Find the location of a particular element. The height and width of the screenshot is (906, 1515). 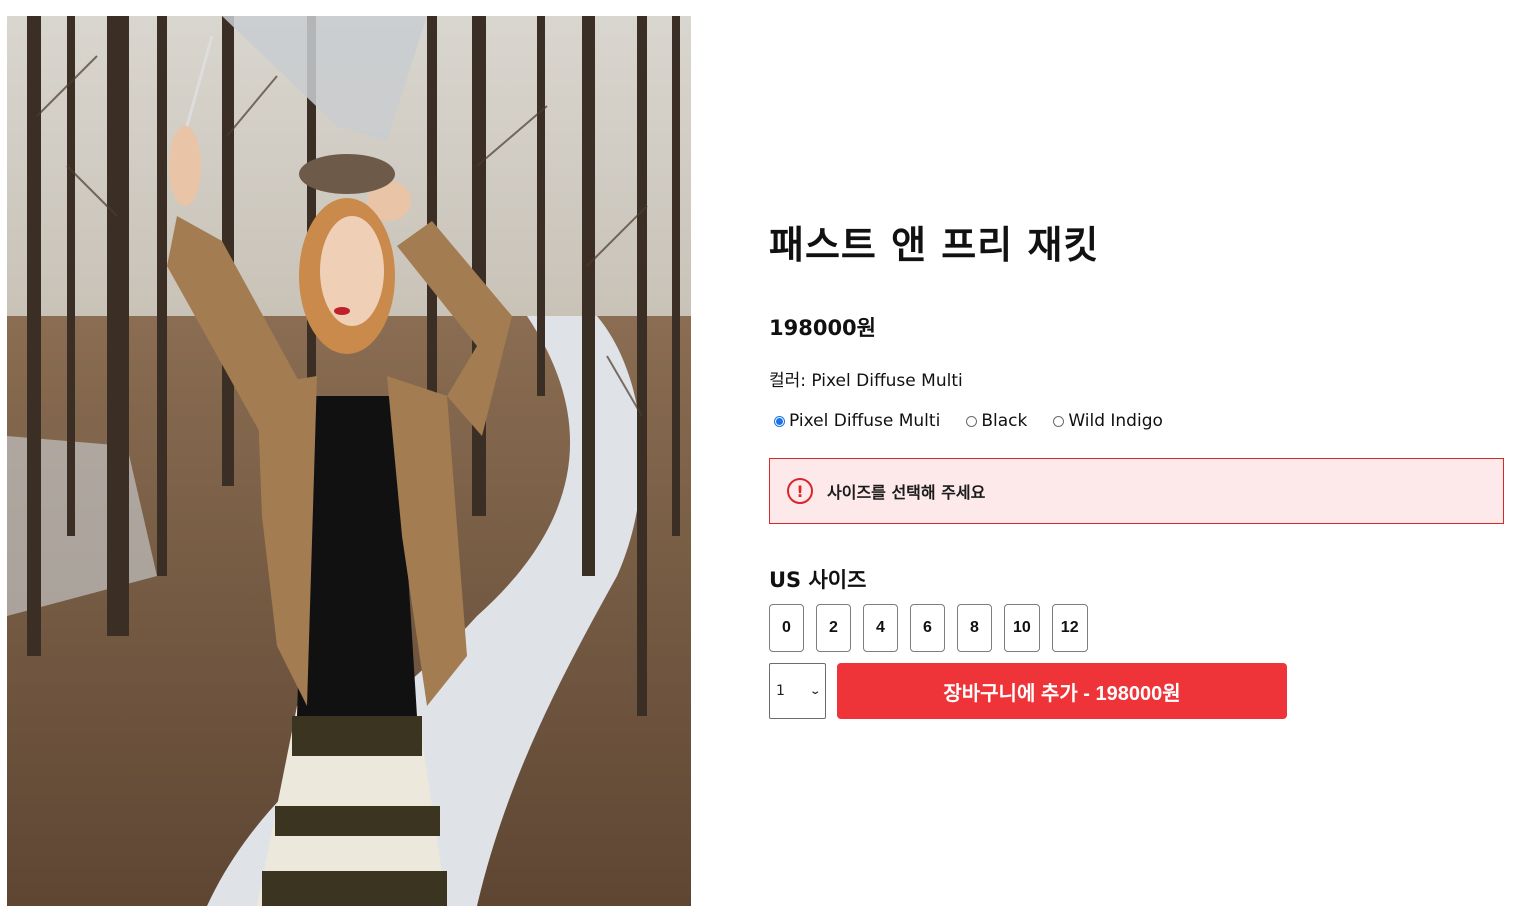

color-option-label: Pixel Diffuse Multi is located at coordinates (865, 421).